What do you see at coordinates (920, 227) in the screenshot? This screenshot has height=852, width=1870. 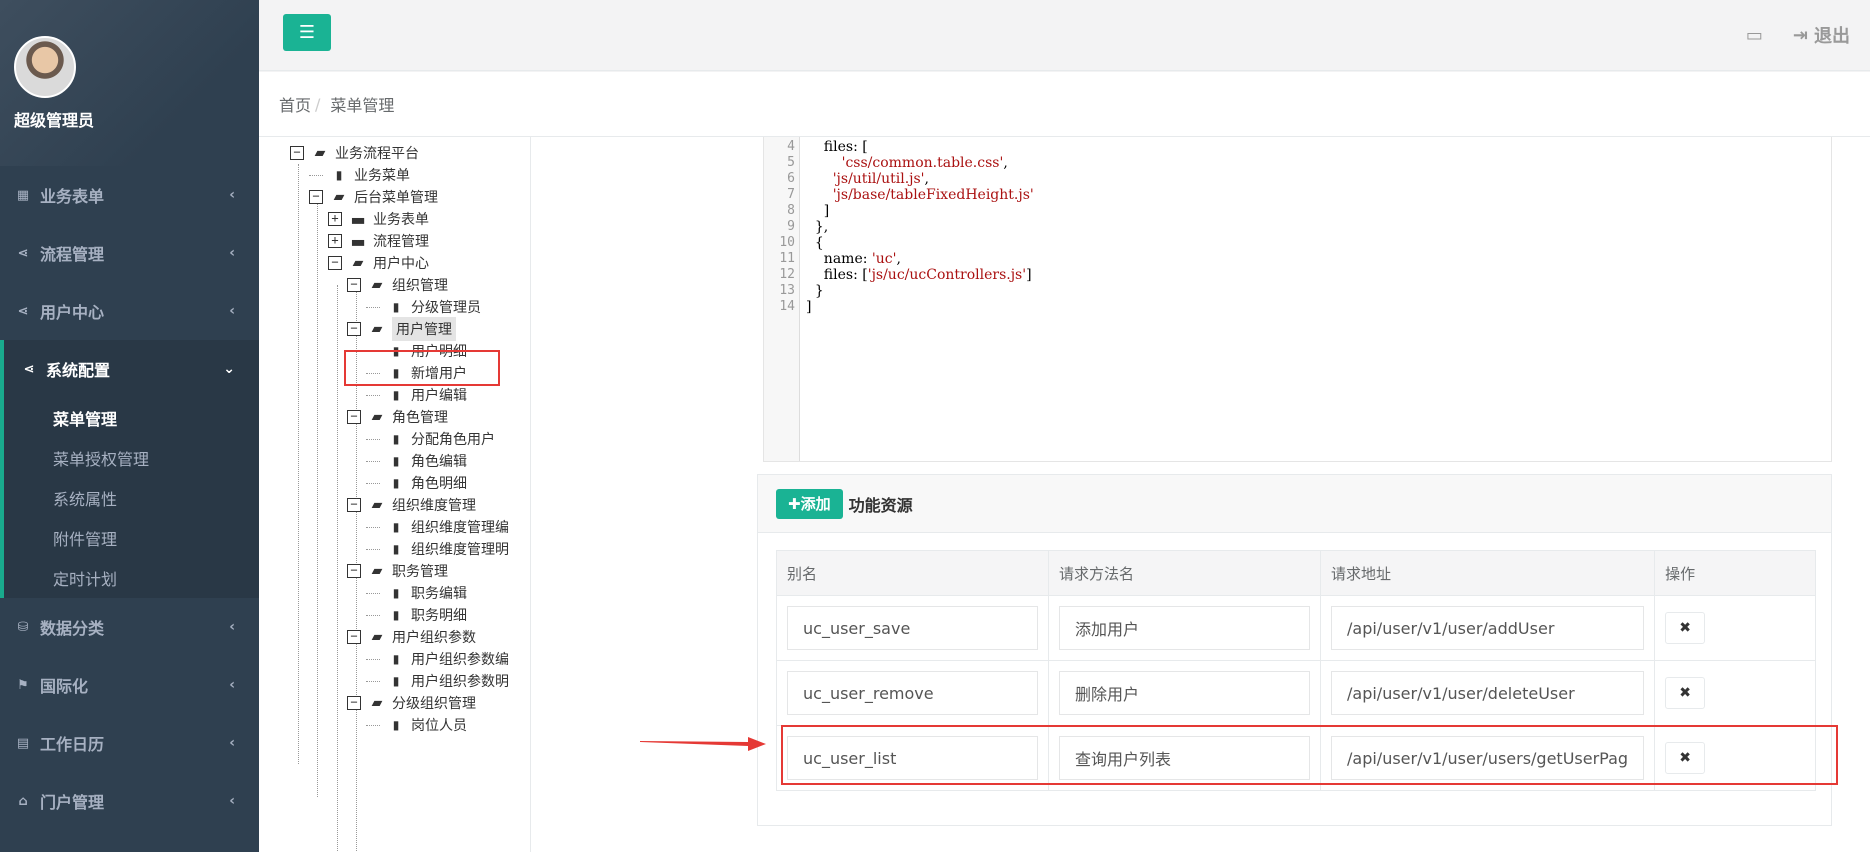 I see `code-line: },` at bounding box center [920, 227].